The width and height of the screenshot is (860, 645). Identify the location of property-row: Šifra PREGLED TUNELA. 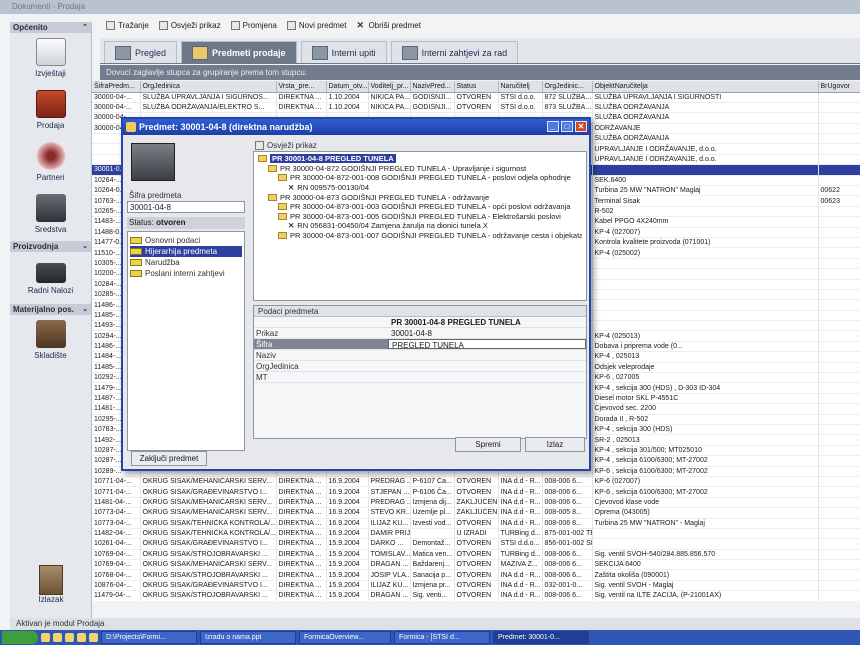
(420, 344).